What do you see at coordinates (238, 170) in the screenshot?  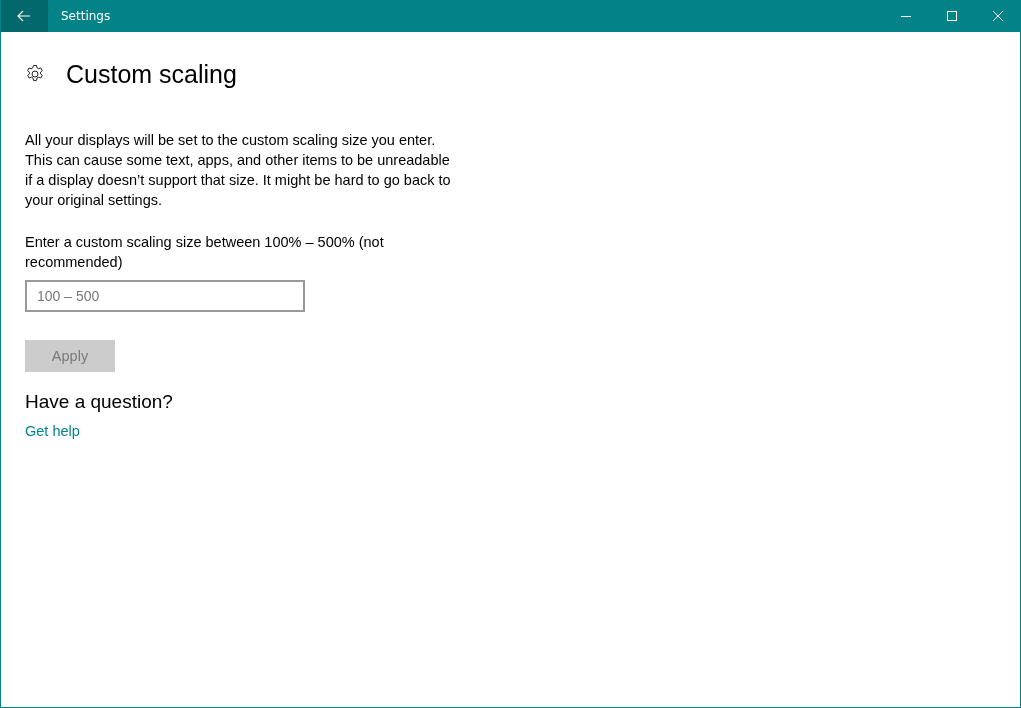 I see `description-text: All your displays will be set to the custom scaling size you enter. This can cause some text, apps, and other items to be unreadable if a display doesn’t support that size. It might be hard to go back to your original settings.` at bounding box center [238, 170].